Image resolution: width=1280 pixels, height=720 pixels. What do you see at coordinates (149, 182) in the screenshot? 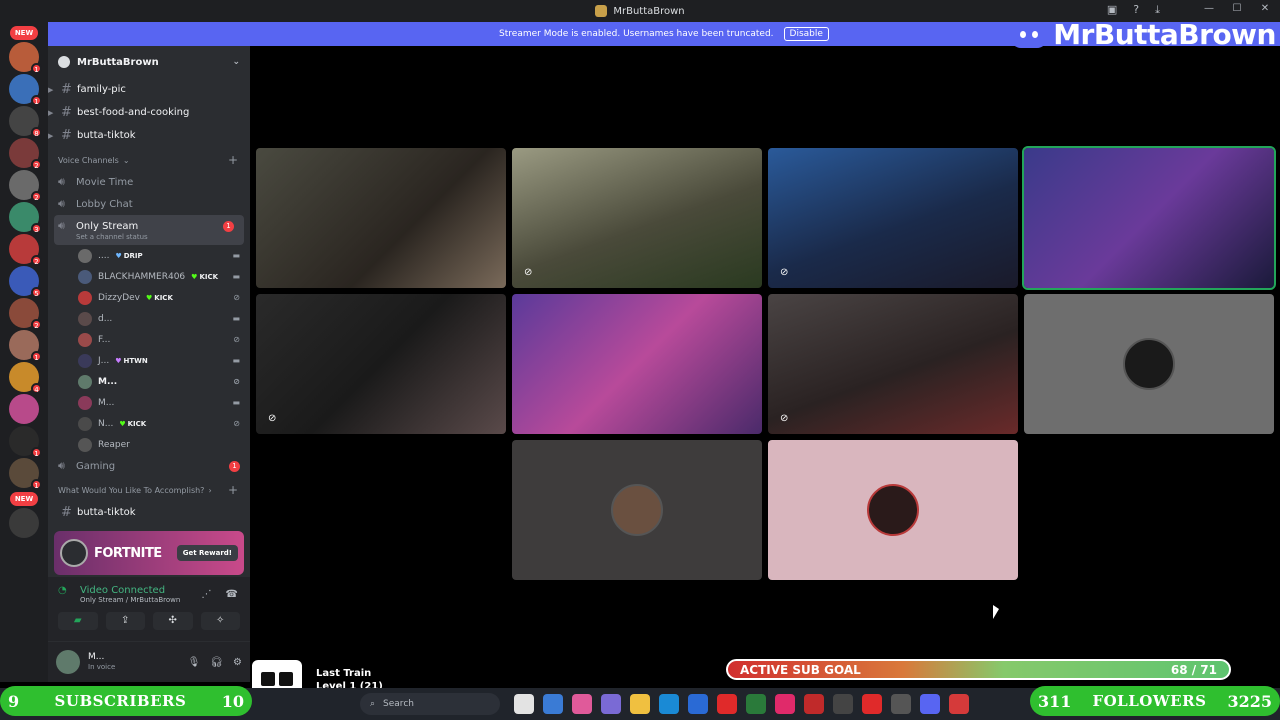
I see `voice-channel: 🔊︎ Movie Time` at bounding box center [149, 182].